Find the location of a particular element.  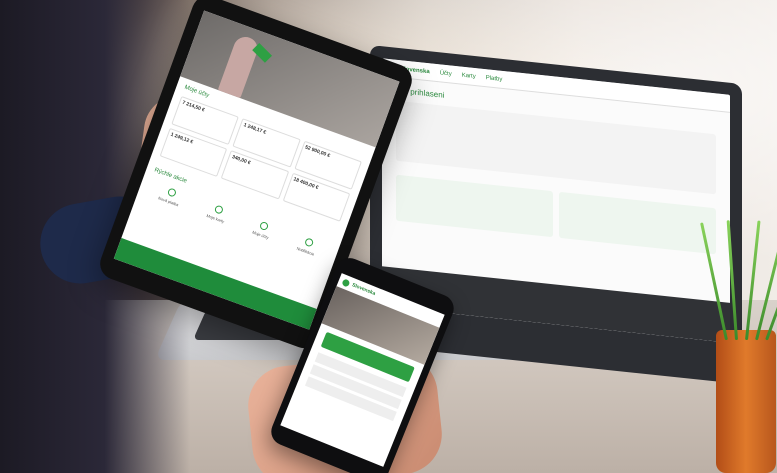

quick-action: Nová platba is located at coordinates (171, 196).